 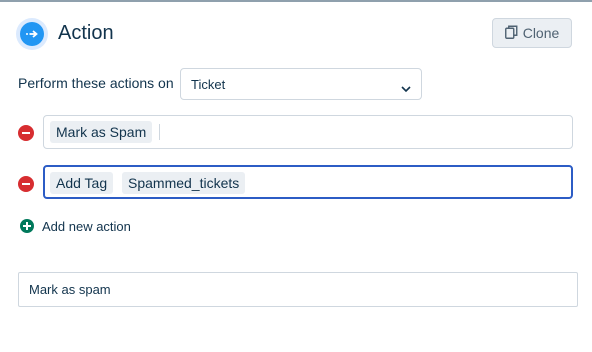 I want to click on copy-icon, so click(x=511, y=33).